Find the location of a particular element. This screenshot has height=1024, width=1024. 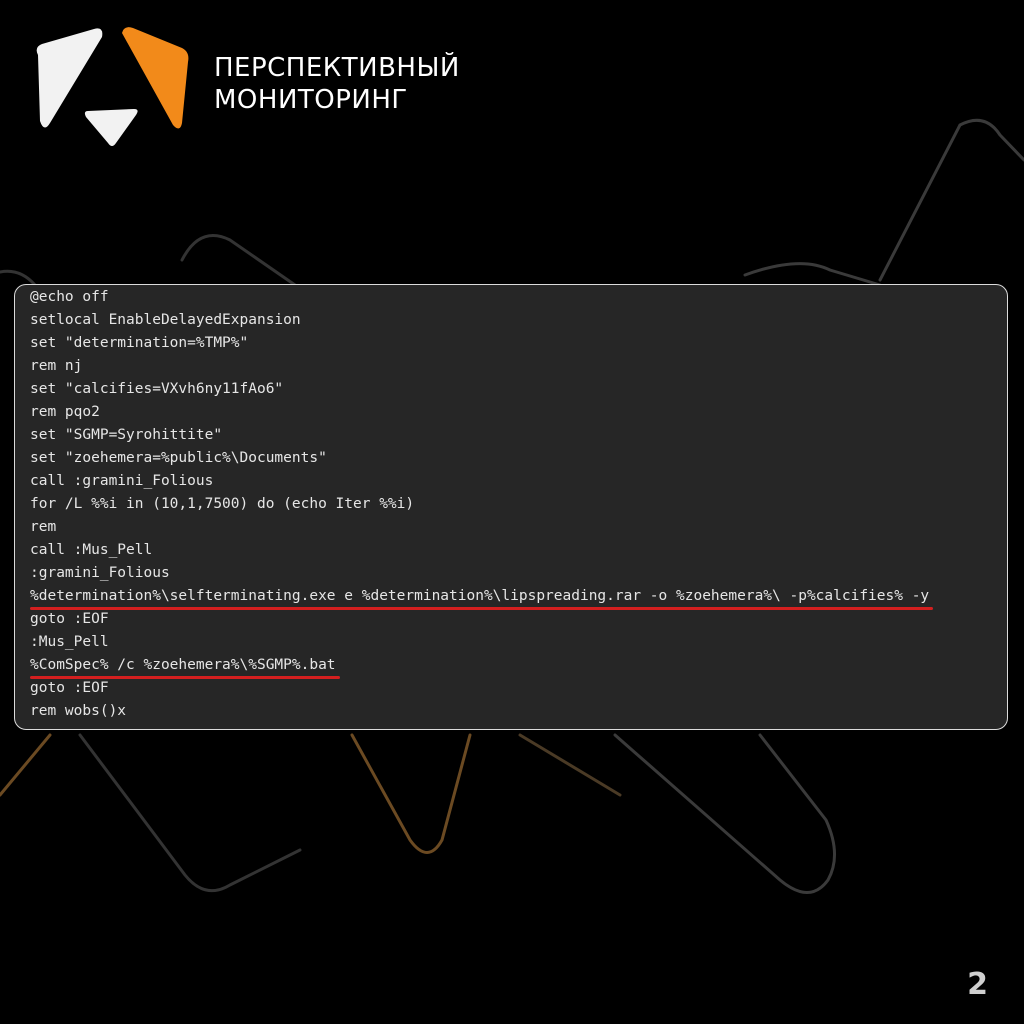

code-line: @echo off is located at coordinates (69, 297).